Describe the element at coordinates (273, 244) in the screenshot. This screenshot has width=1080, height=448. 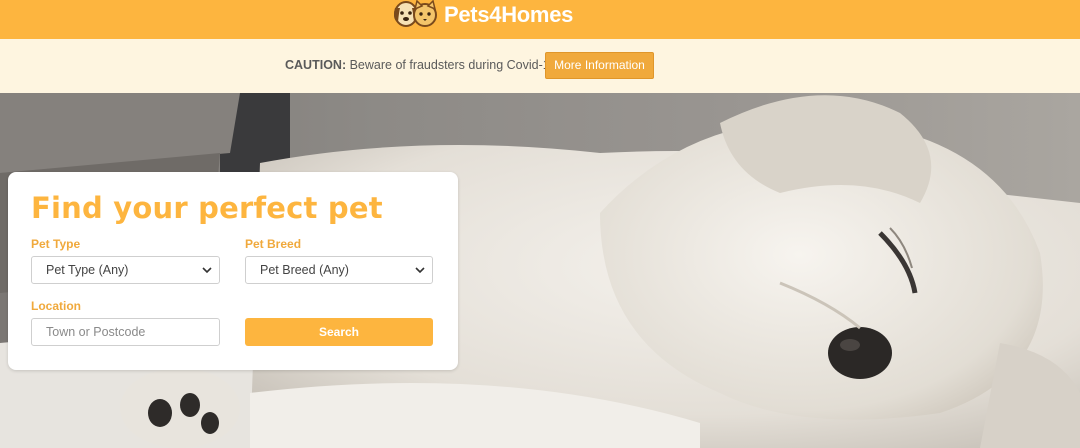
I see `pet-breed-label: Pet Breed` at that location.